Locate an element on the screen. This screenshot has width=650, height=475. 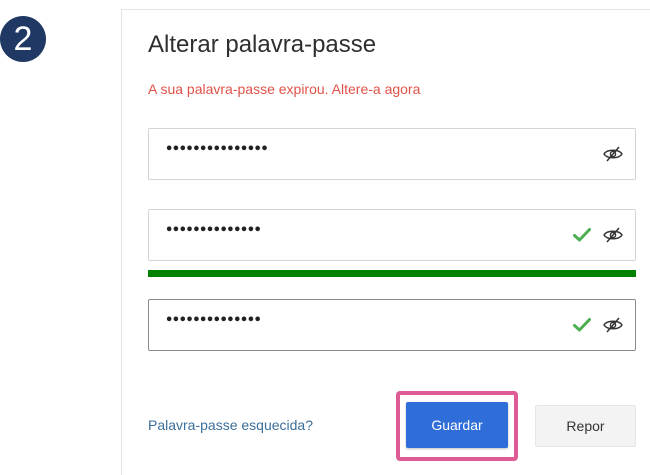
reset-button: Repor is located at coordinates (585, 426).